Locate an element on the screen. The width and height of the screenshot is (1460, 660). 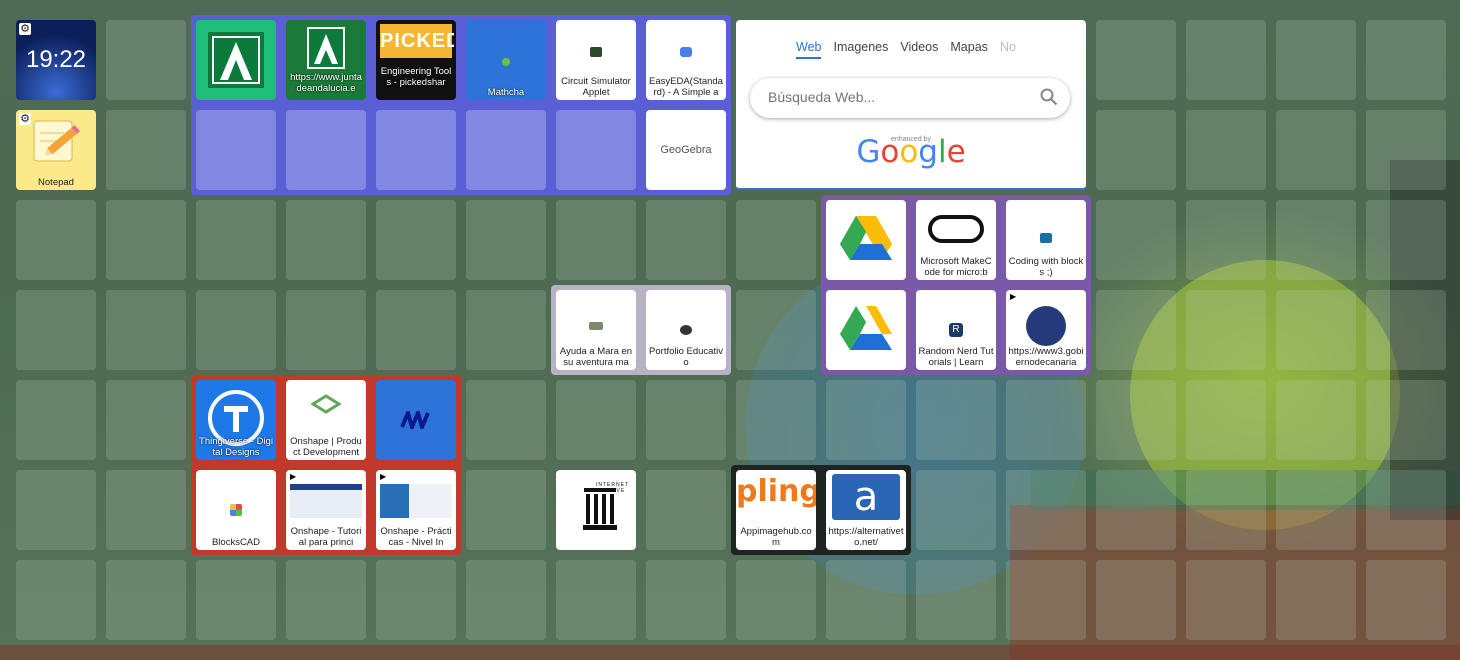
tile-gobierno-canarias: ▶ https://www3.gobiernodecanaria is located at coordinates (1046, 330).